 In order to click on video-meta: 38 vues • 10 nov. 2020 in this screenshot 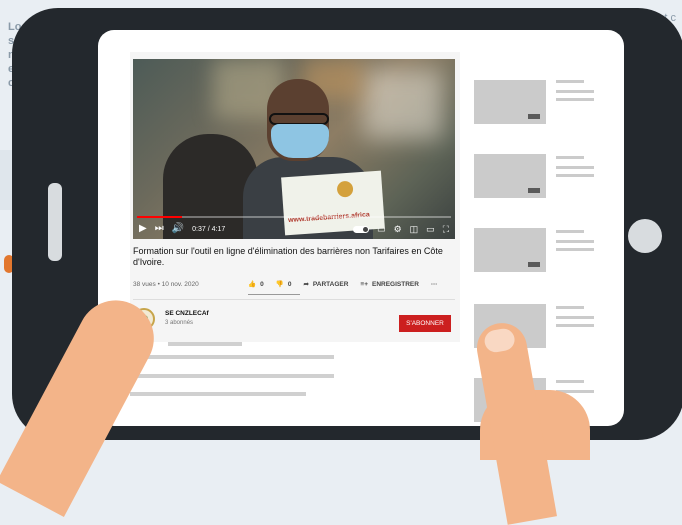, I will do `click(166, 284)`.